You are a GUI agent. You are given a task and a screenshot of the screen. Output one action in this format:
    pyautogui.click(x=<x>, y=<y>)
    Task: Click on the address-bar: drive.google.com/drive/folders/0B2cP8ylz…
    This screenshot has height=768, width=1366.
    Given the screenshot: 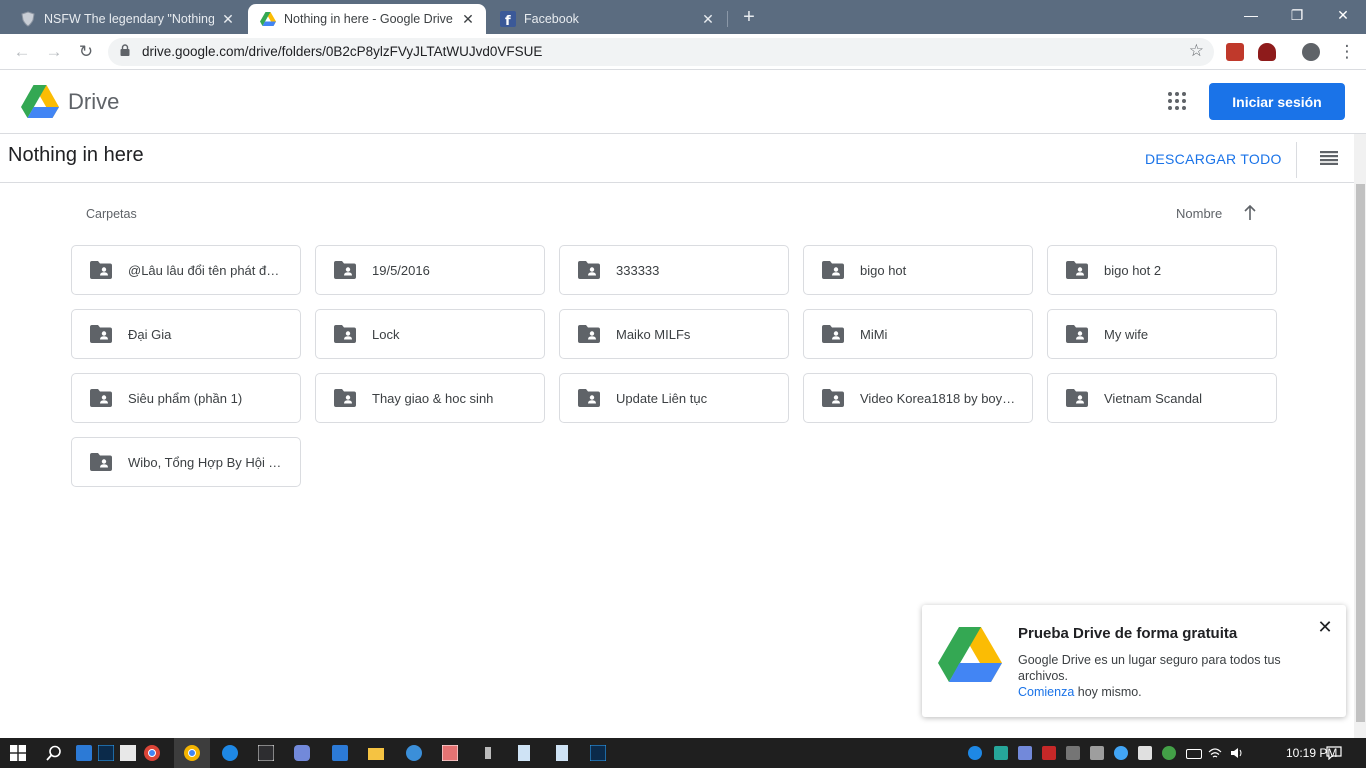 What is the action you would take?
    pyautogui.click(x=661, y=52)
    